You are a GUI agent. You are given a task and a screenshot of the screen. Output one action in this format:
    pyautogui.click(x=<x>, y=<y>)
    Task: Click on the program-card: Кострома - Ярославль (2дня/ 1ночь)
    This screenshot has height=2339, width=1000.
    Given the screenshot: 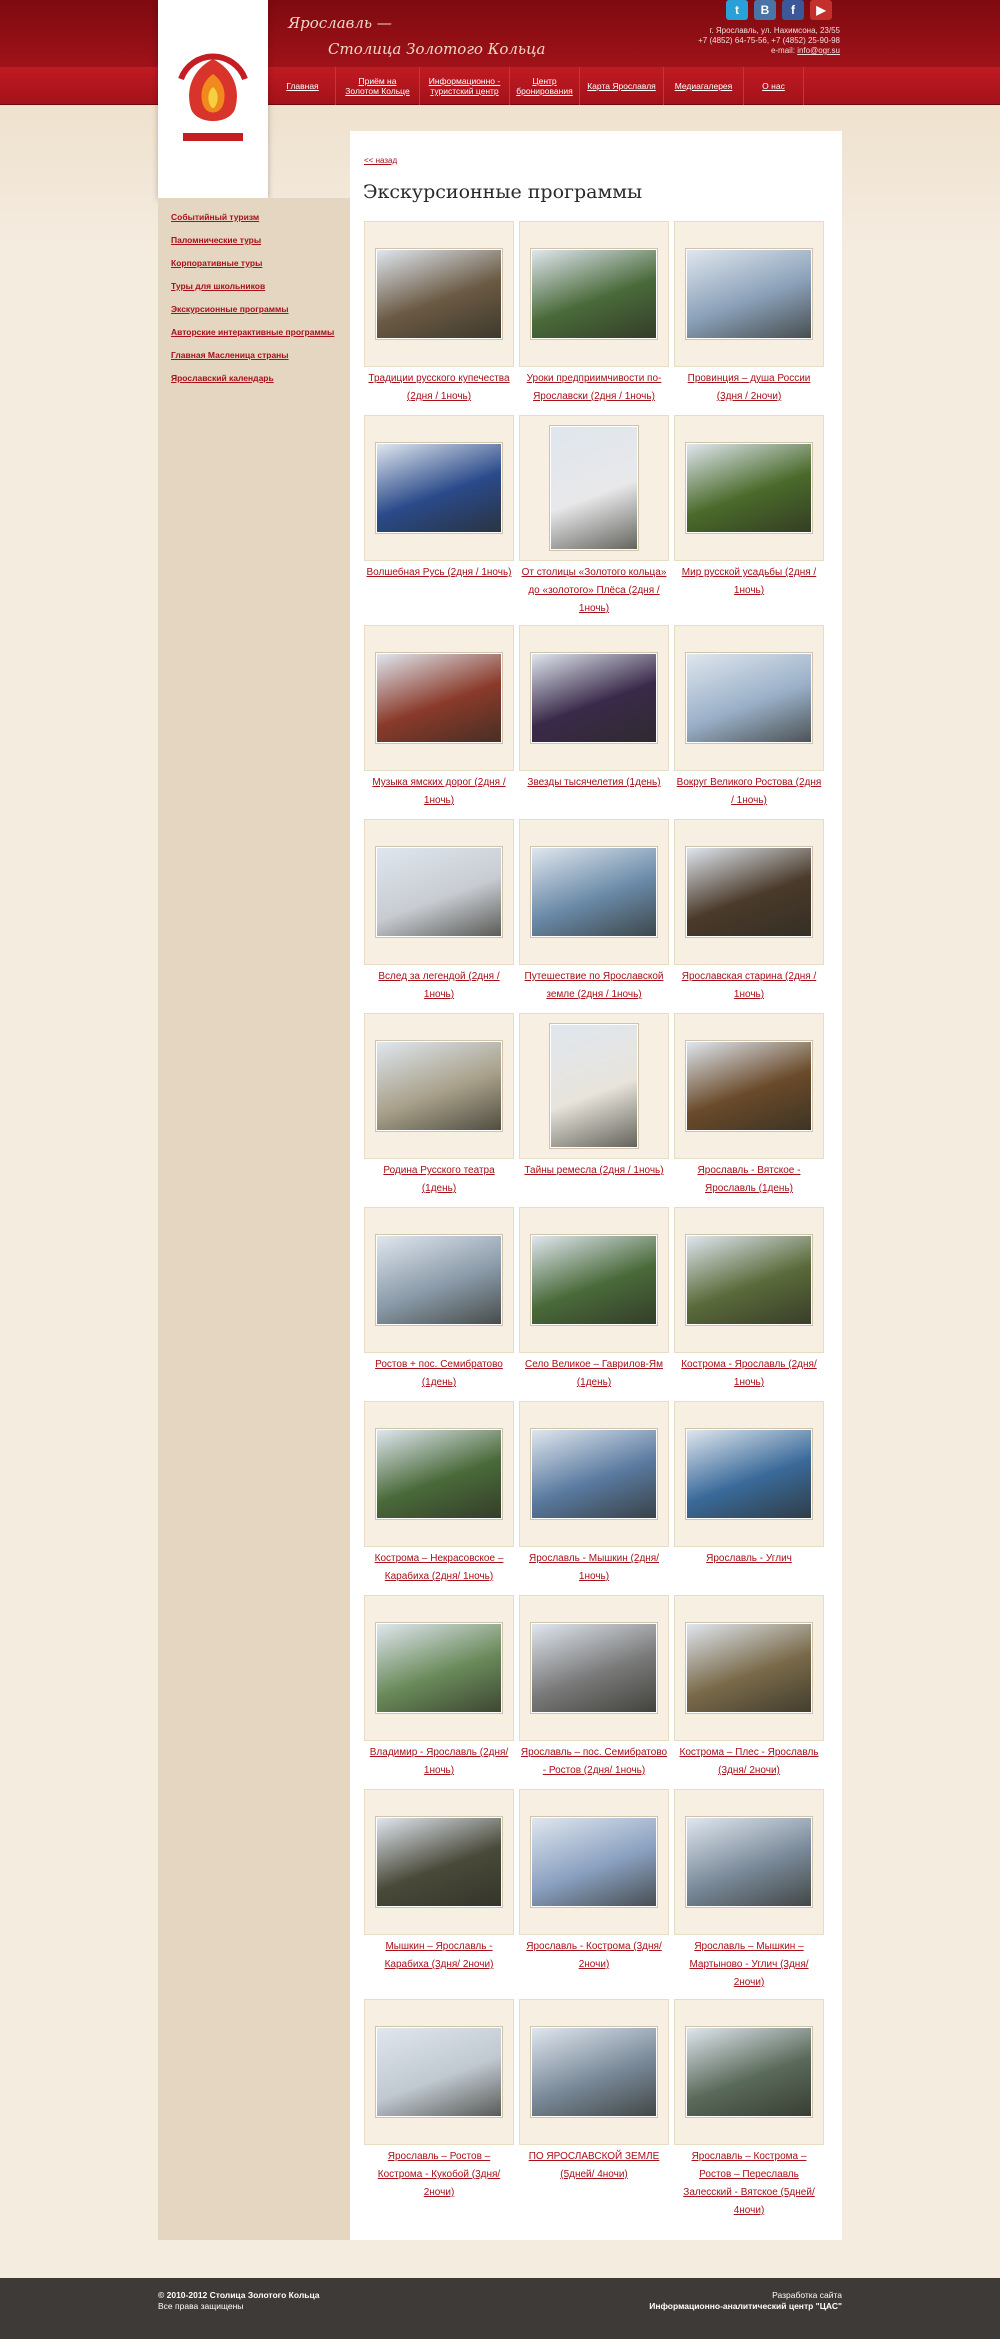 What is the action you would take?
    pyautogui.click(x=749, y=1304)
    